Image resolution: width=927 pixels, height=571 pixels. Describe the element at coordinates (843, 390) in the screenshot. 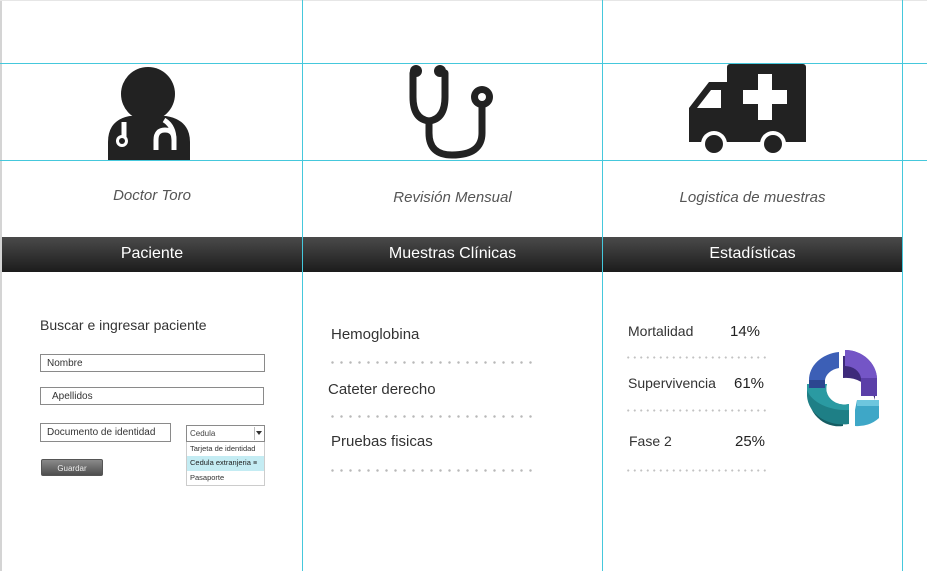

I see `donut-chart-icon` at that location.